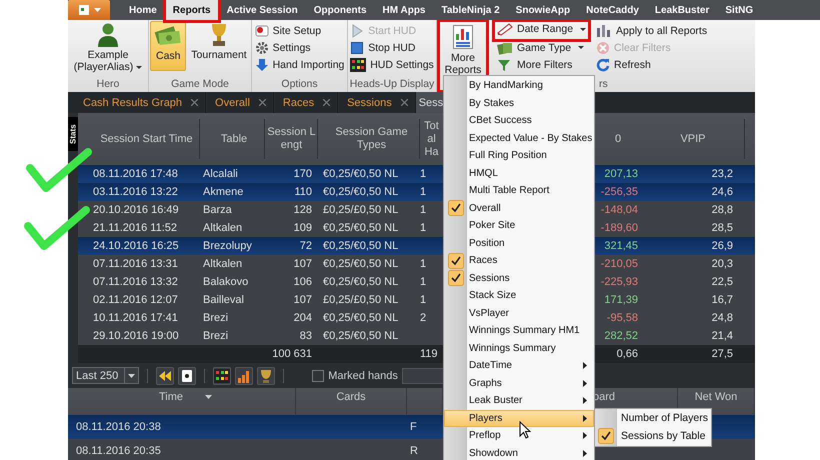 The width and height of the screenshot is (820, 460). Describe the element at coordinates (519, 452) in the screenshot. I see `menu-item: Showdown` at that location.